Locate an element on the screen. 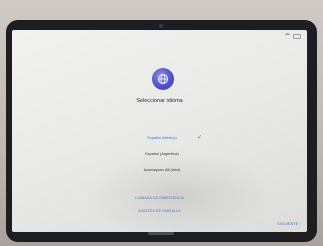 The width and height of the screenshot is (323, 246). language-option-es-mx: Español (México) ✓ is located at coordinates (162, 138).